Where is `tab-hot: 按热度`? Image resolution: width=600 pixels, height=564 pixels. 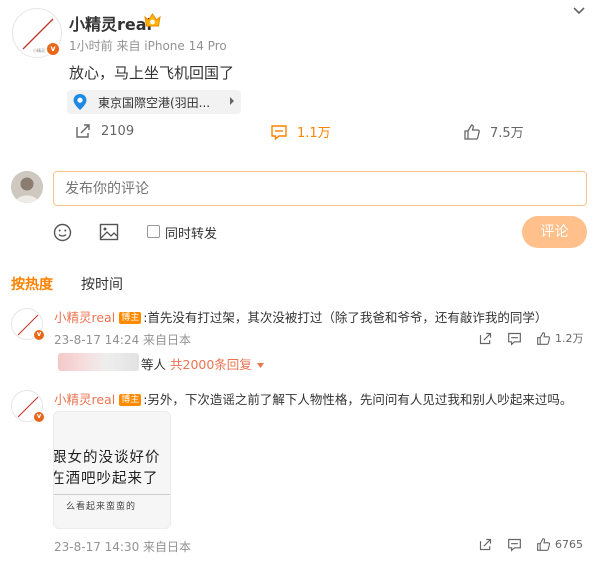
tab-hot: 按热度 is located at coordinates (32, 284).